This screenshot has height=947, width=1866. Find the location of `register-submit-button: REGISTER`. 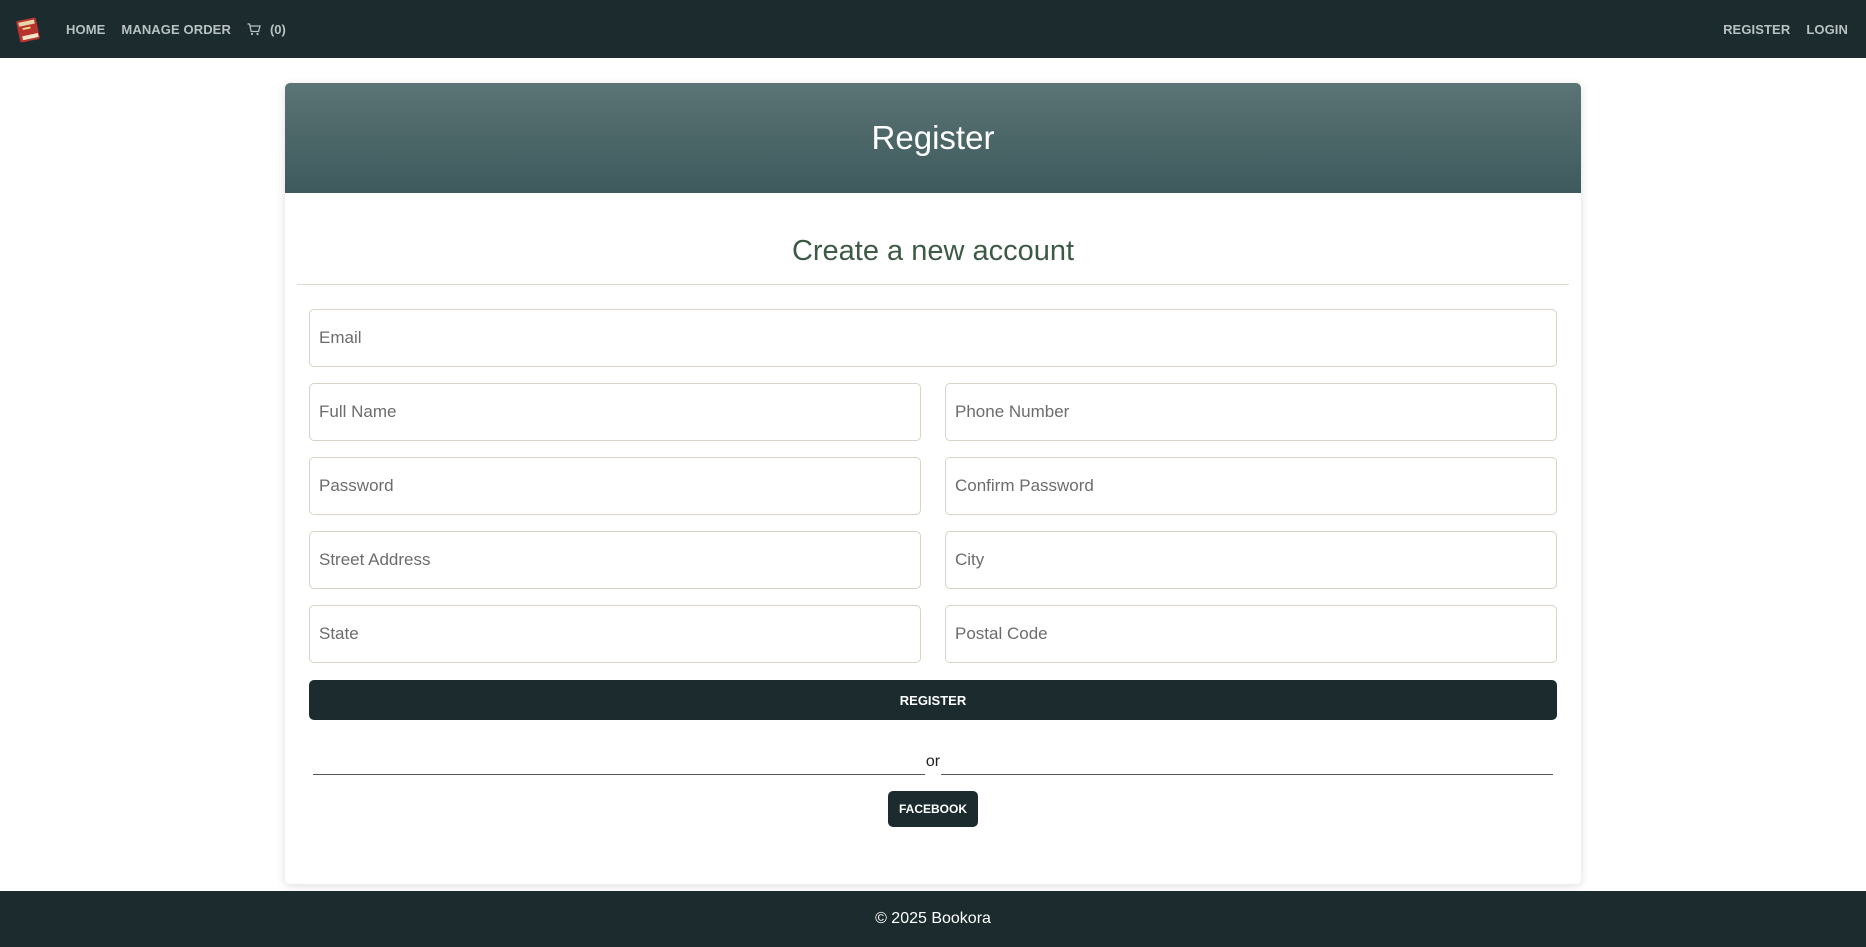

register-submit-button: REGISTER is located at coordinates (933, 700).